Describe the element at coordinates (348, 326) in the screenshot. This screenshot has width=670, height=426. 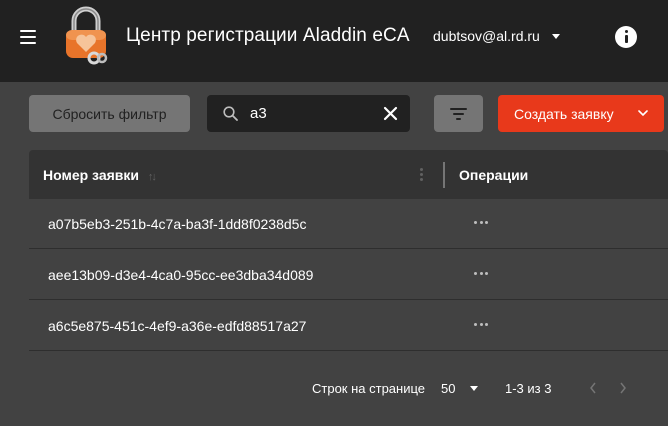
I see `table-row: a6c5e875-451c-4ef9-a36e-edfd88517a27` at that location.